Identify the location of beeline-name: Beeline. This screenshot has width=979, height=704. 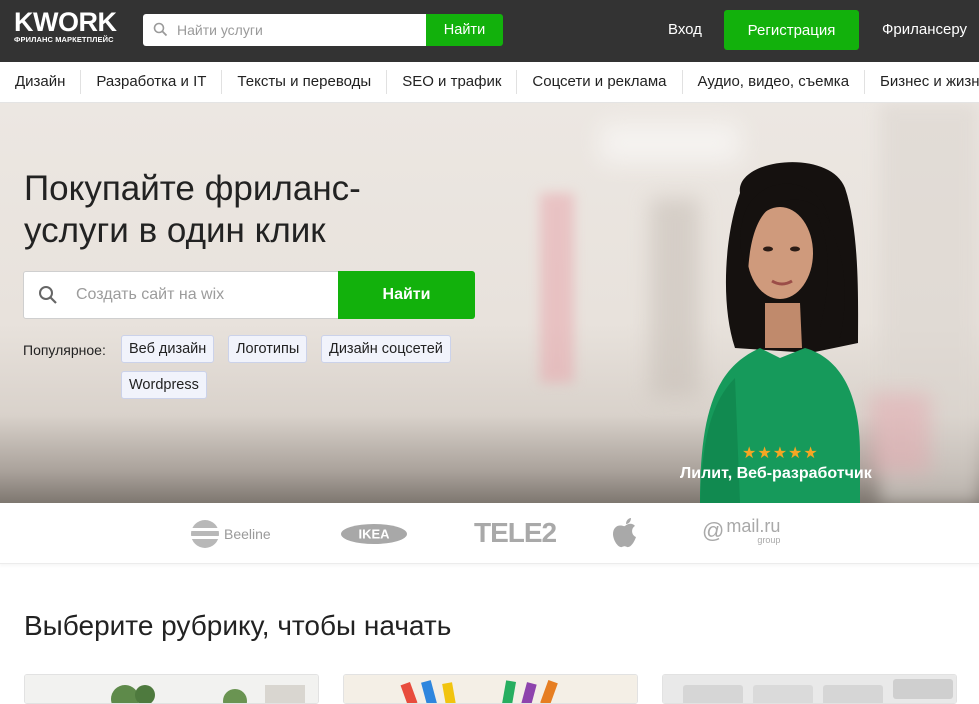
(247, 534).